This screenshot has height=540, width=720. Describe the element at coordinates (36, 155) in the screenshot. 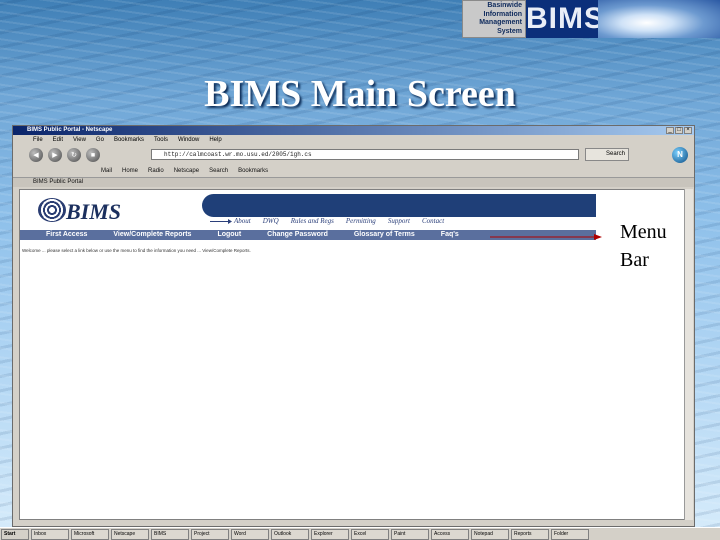

I see `back-icon: ◀` at that location.